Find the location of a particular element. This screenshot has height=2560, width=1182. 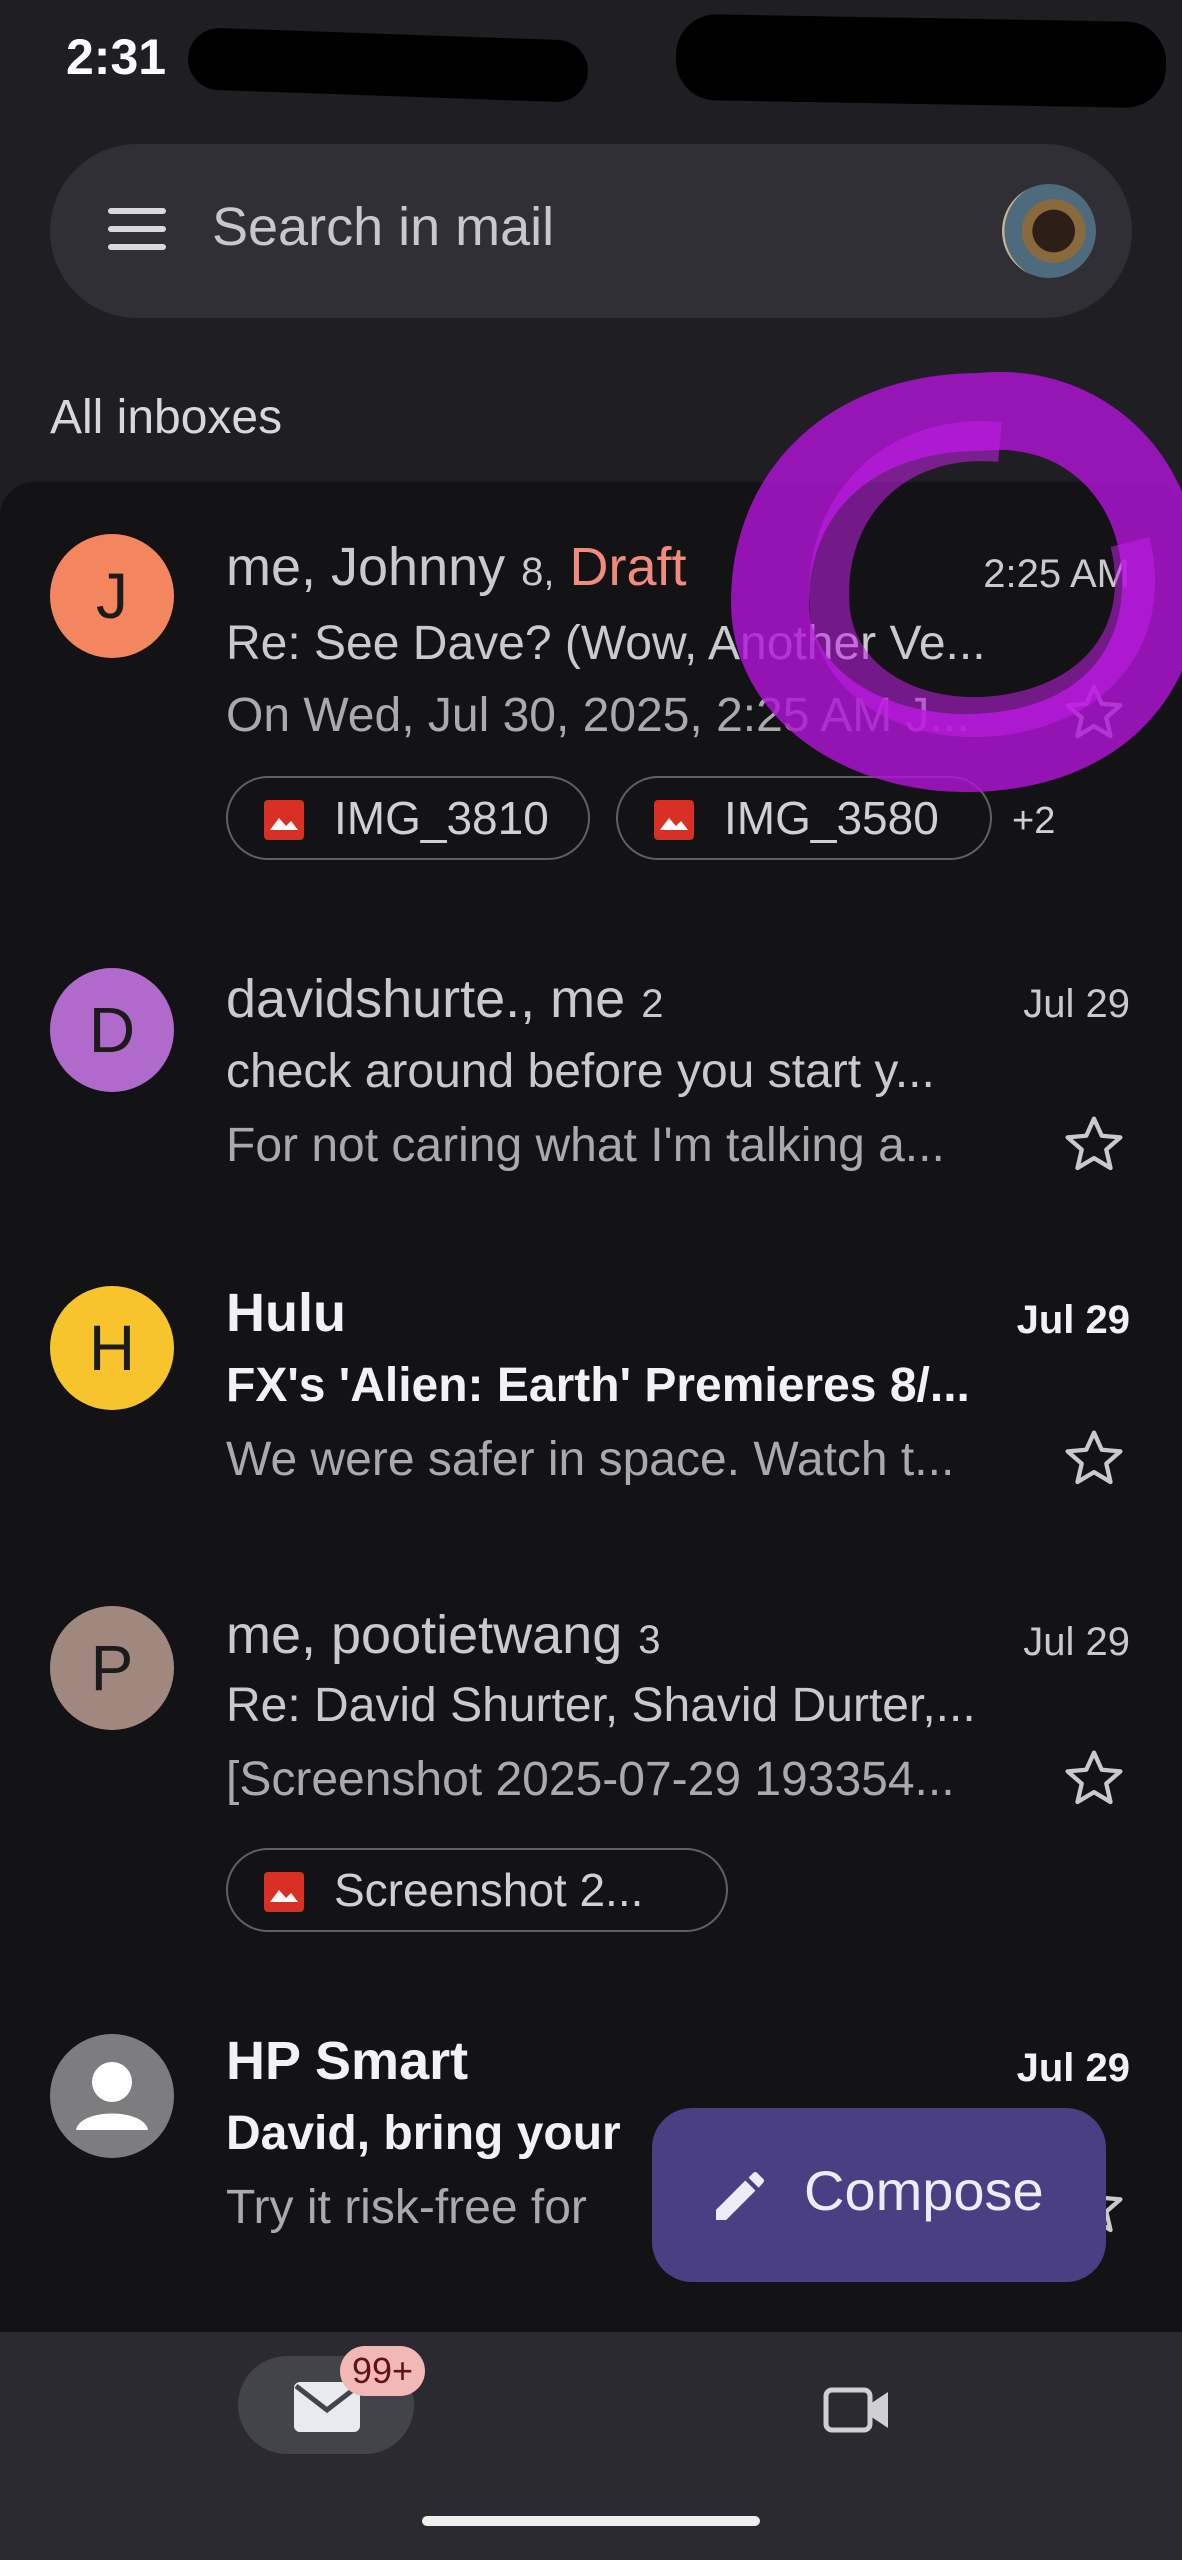

email-sender: me, pootietwang 3 is located at coordinates (443, 1635).